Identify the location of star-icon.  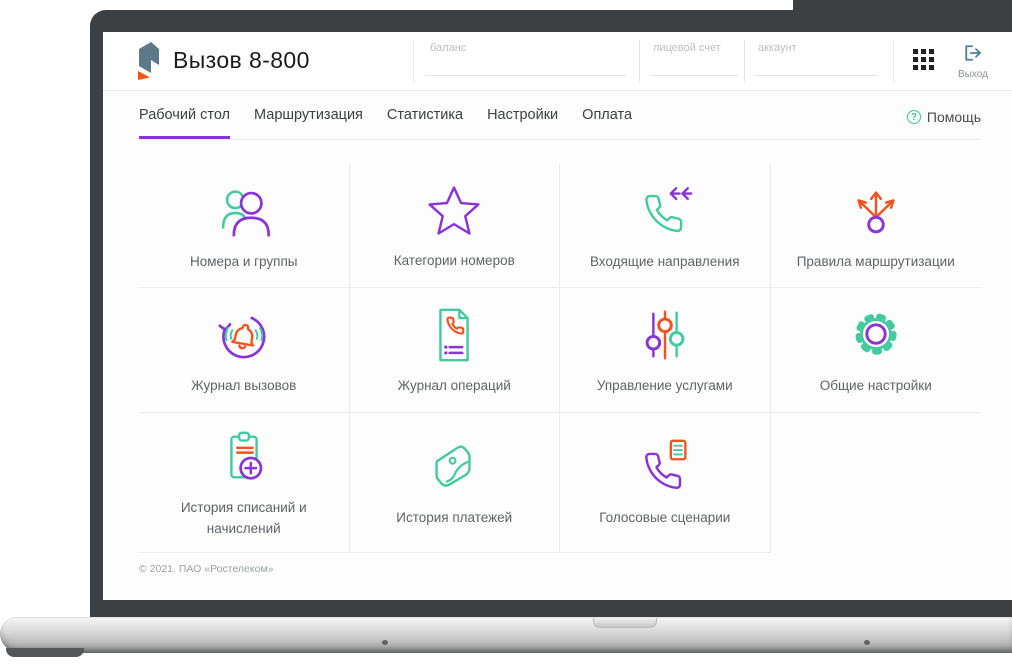
(454, 210).